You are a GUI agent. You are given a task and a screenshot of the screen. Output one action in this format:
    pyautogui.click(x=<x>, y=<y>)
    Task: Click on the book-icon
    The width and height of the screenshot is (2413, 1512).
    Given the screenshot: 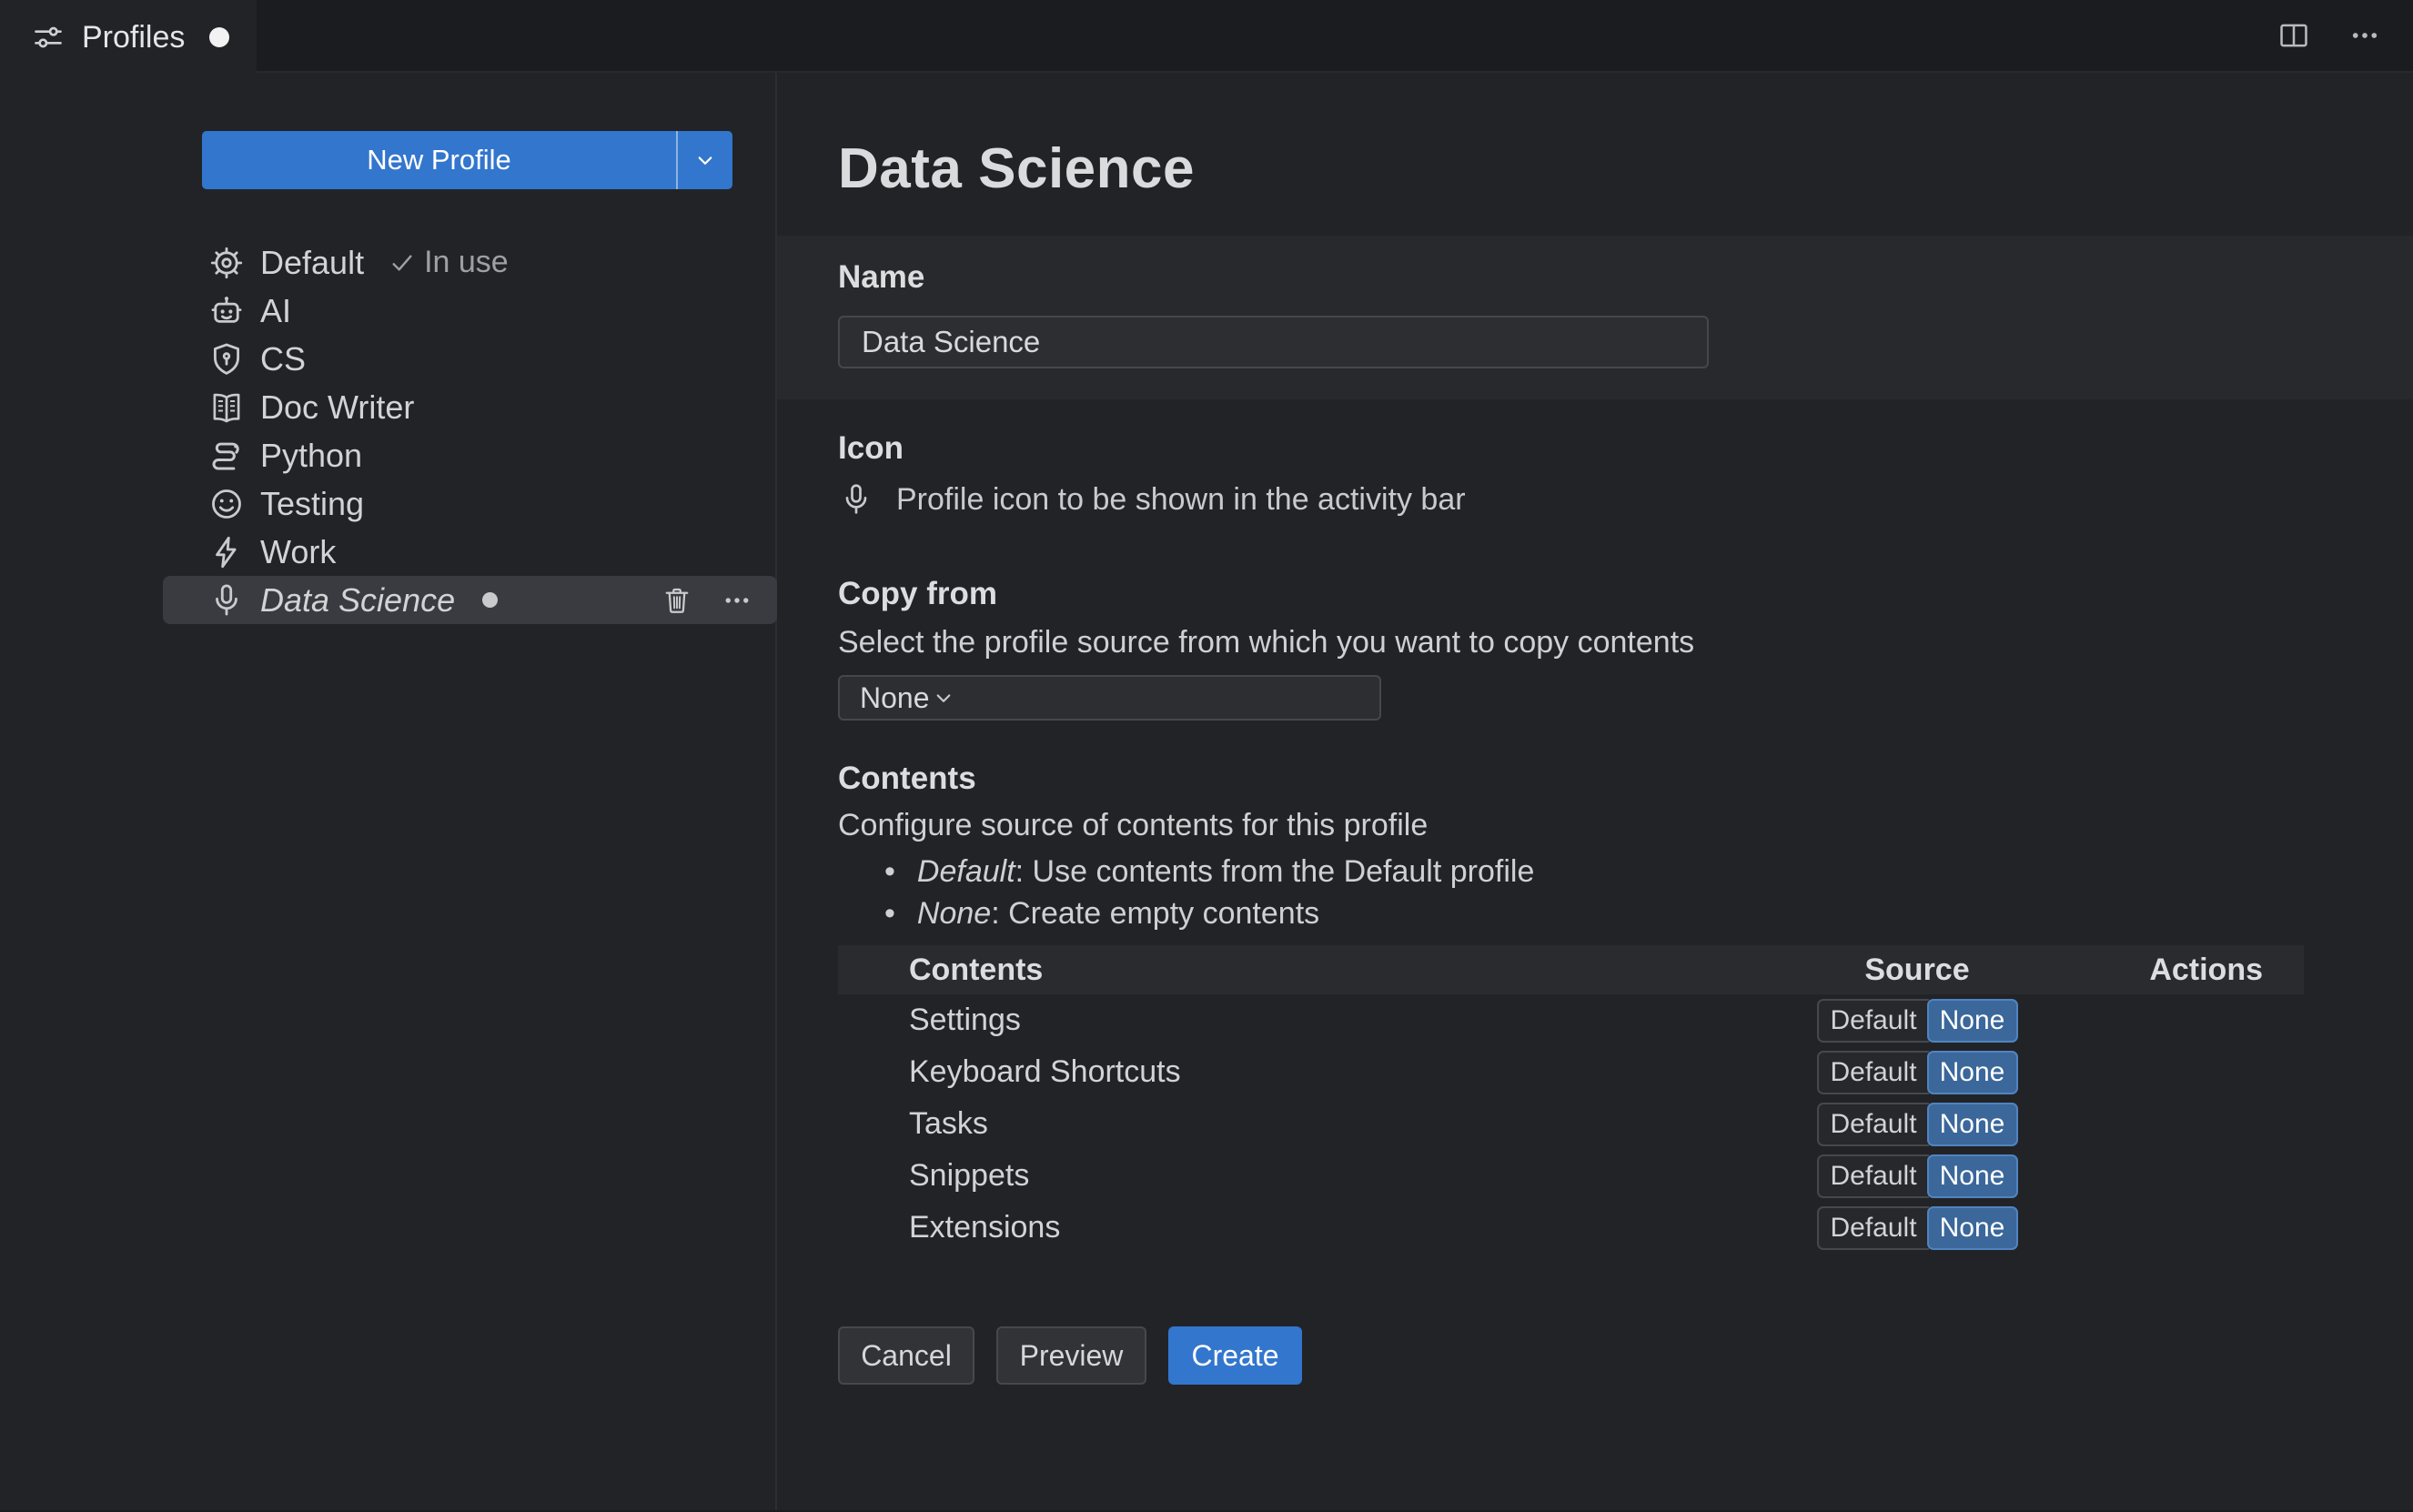 What is the action you would take?
    pyautogui.click(x=226, y=408)
    